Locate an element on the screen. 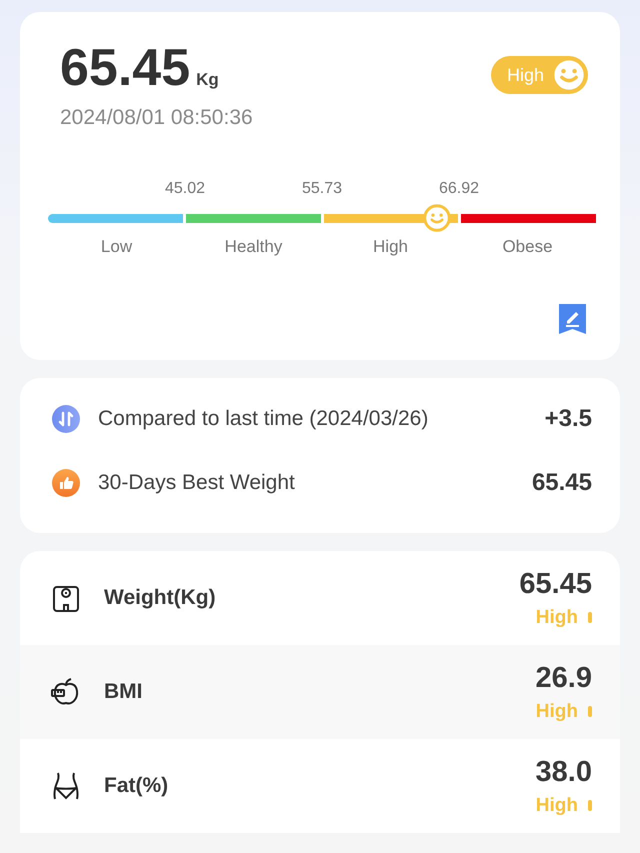  timestamp: 2024/08/01 08:50:36 is located at coordinates (156, 118).